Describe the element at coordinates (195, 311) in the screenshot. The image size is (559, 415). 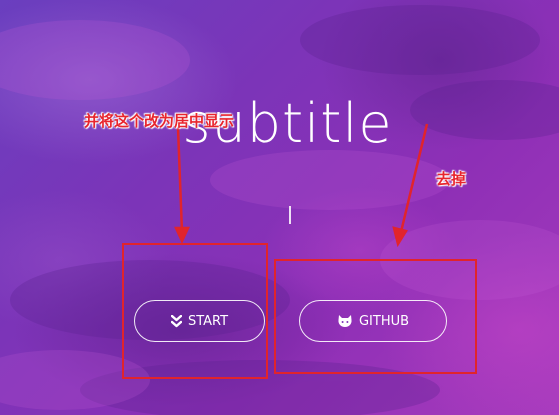
I see `annotation-box-start` at that location.